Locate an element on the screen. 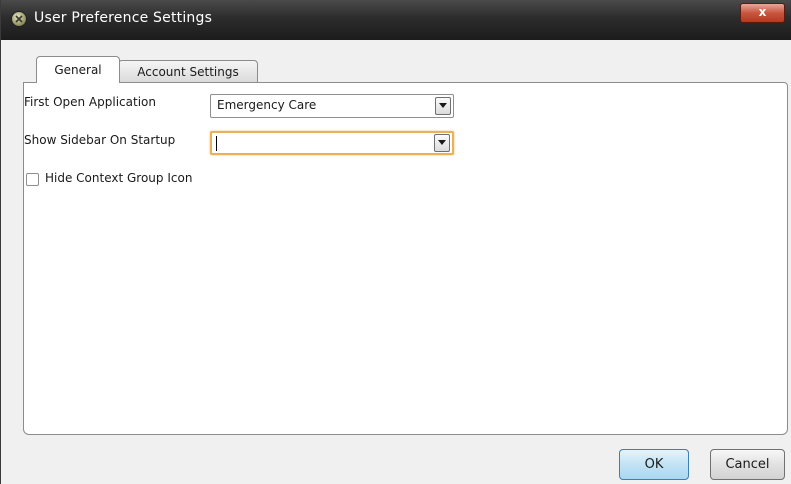  combo-value: Emergency Care is located at coordinates (267, 105).